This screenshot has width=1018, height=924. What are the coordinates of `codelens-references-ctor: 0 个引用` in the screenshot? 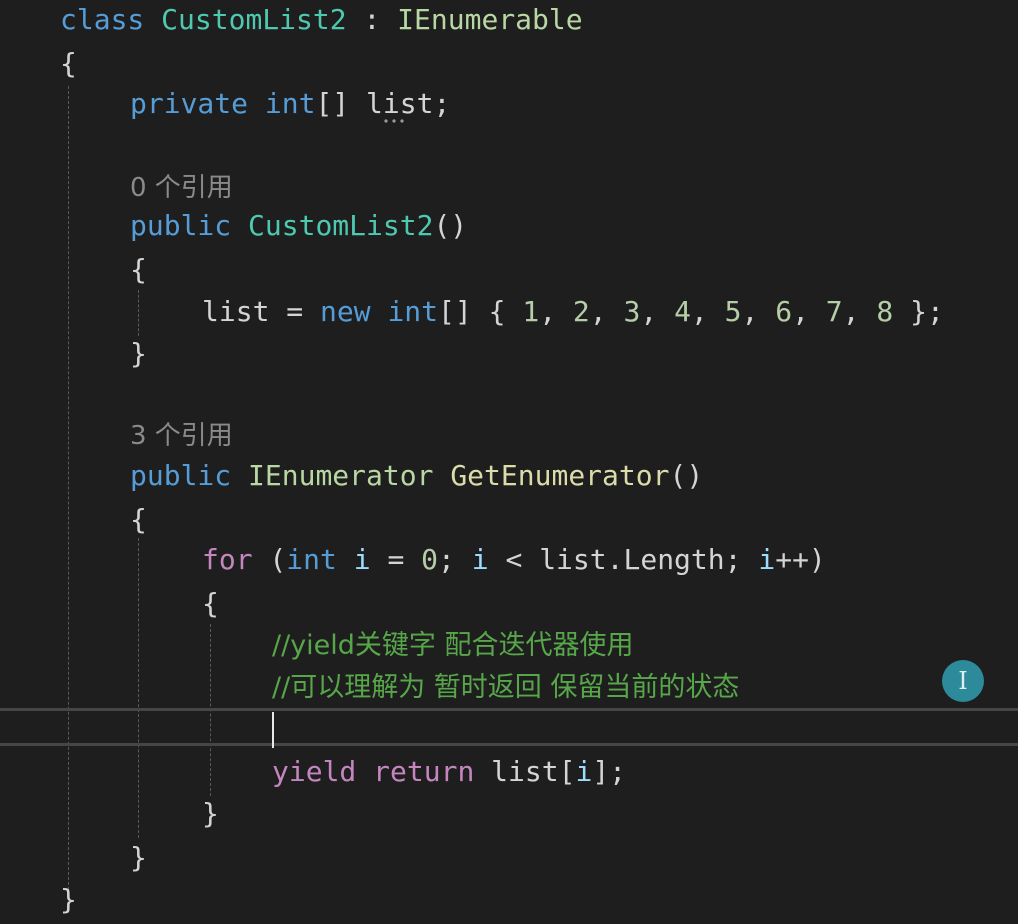 It's located at (181, 188).